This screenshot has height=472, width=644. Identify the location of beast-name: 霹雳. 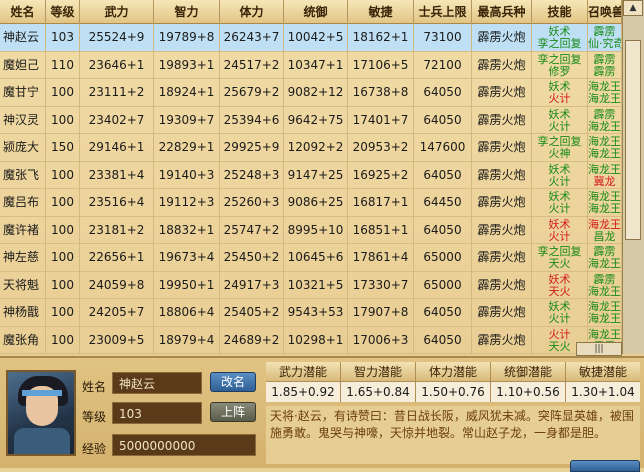
(604, 279).